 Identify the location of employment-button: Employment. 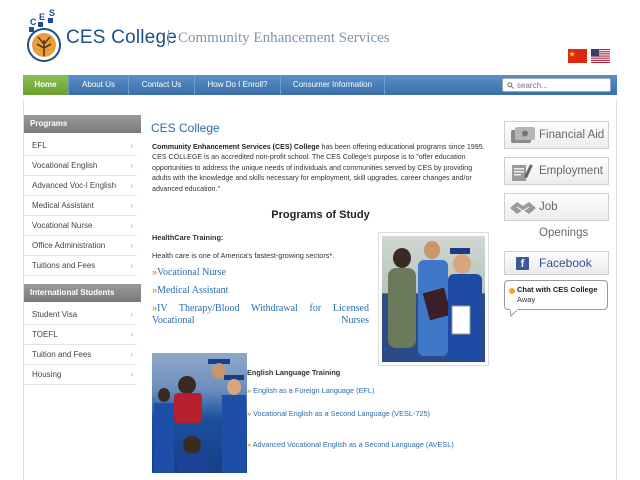
(556, 171).